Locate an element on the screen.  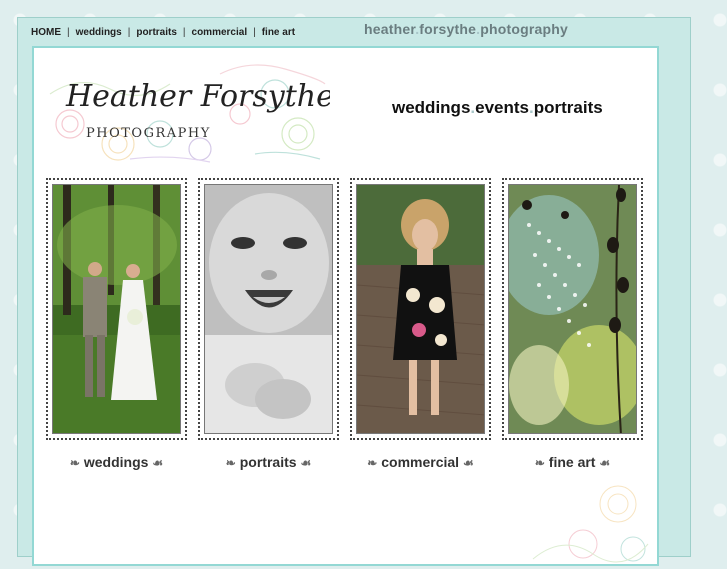
nav-fine-art-link: fine art is located at coordinates (278, 32).